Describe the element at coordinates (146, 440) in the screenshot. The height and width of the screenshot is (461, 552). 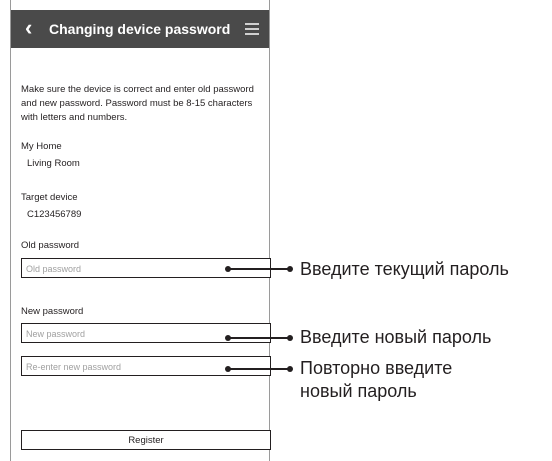
I see `register-button: Register` at that location.